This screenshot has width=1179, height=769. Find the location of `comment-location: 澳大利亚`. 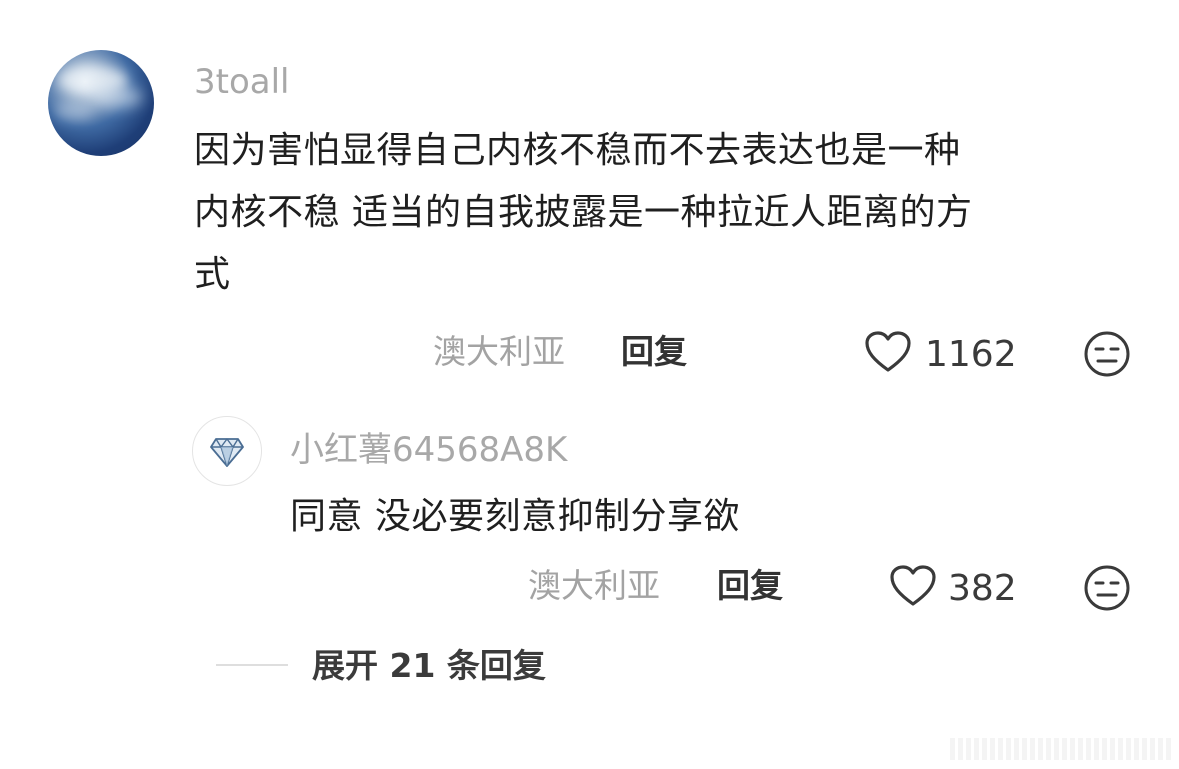

comment-location: 澳大利亚 is located at coordinates (499, 351).